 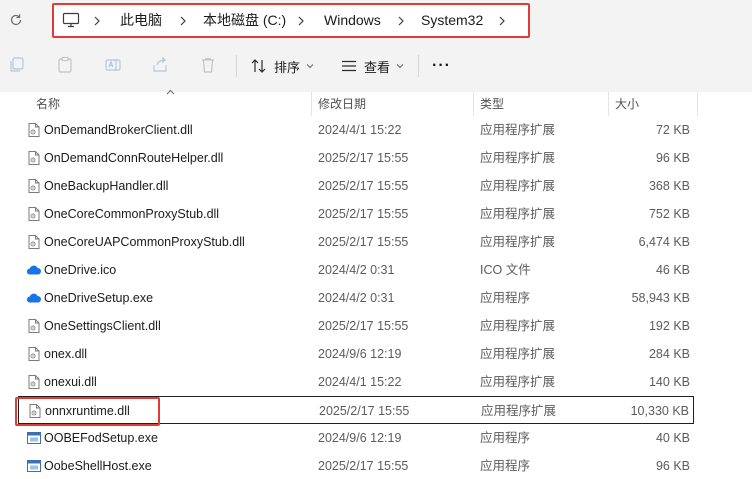 I want to click on file-name: OneDrive.ico, so click(x=80, y=270).